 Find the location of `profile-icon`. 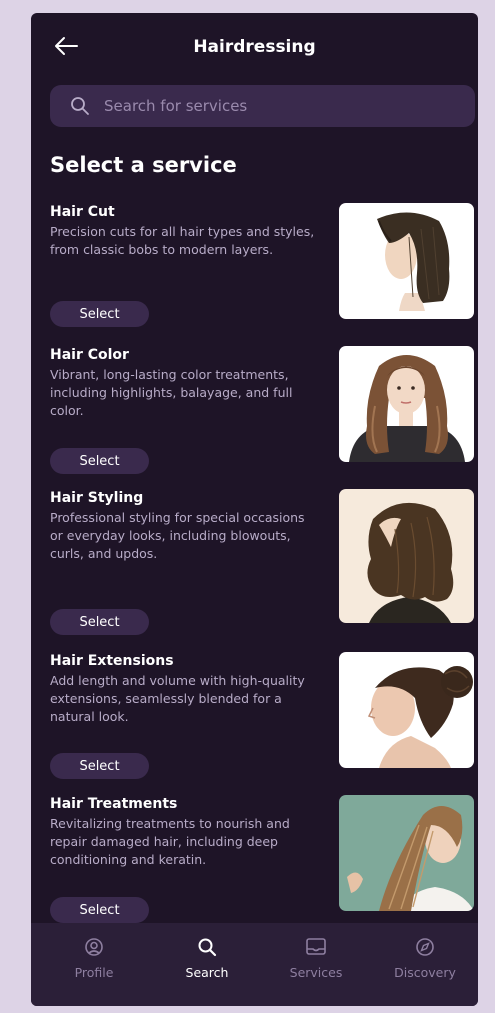

profile-icon is located at coordinates (94, 947).